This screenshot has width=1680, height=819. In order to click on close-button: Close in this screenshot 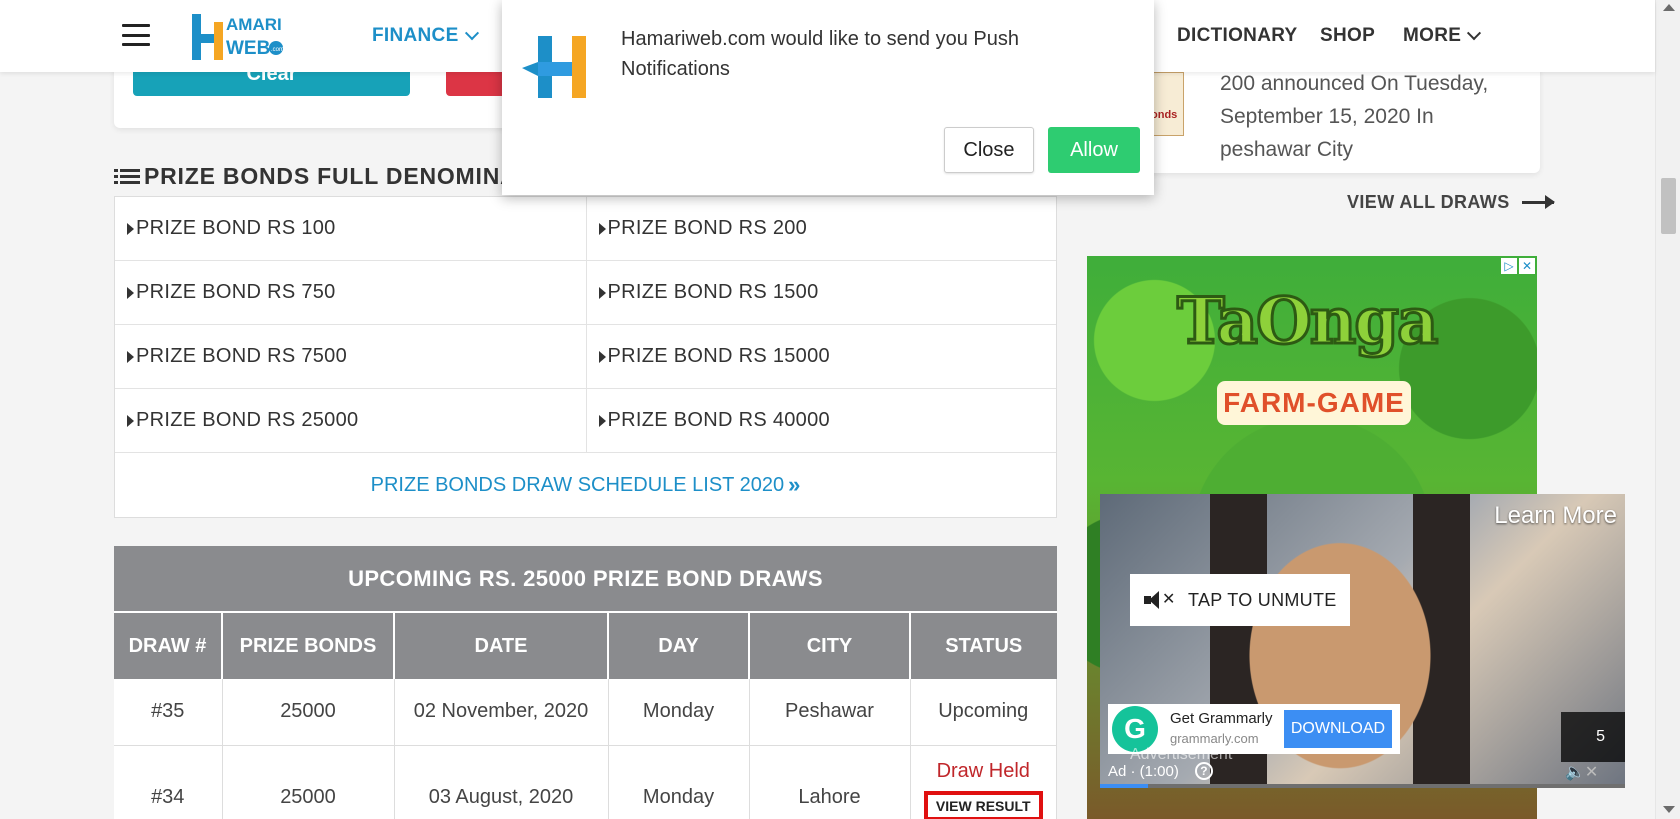, I will do `click(989, 150)`.